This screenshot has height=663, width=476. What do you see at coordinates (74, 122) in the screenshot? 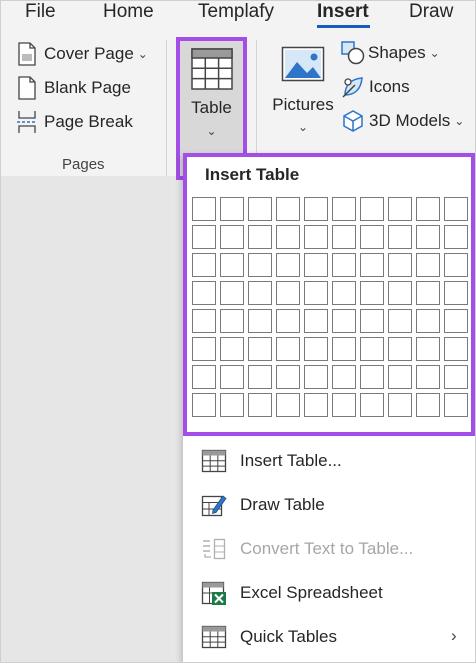
I see `page-break-button: Page Break` at bounding box center [74, 122].